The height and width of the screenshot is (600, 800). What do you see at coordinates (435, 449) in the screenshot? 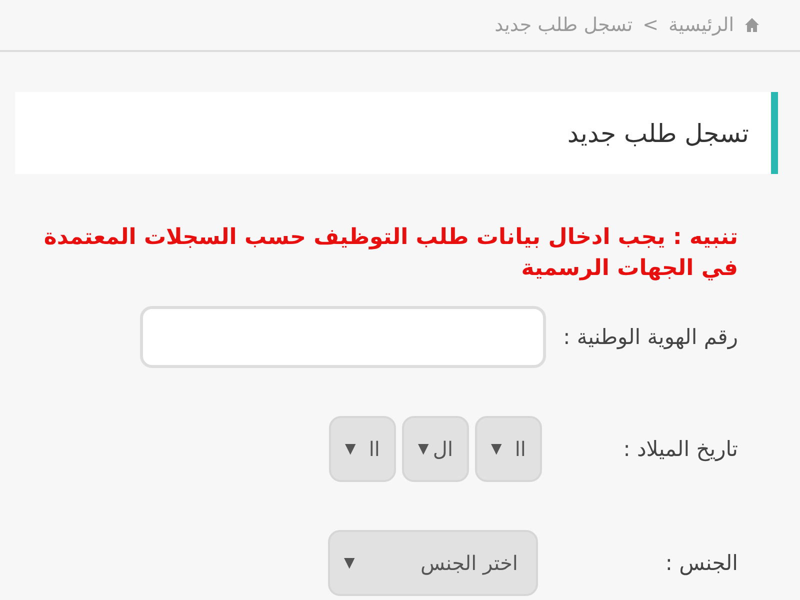
I see `dropdown: ال ▼` at bounding box center [435, 449].